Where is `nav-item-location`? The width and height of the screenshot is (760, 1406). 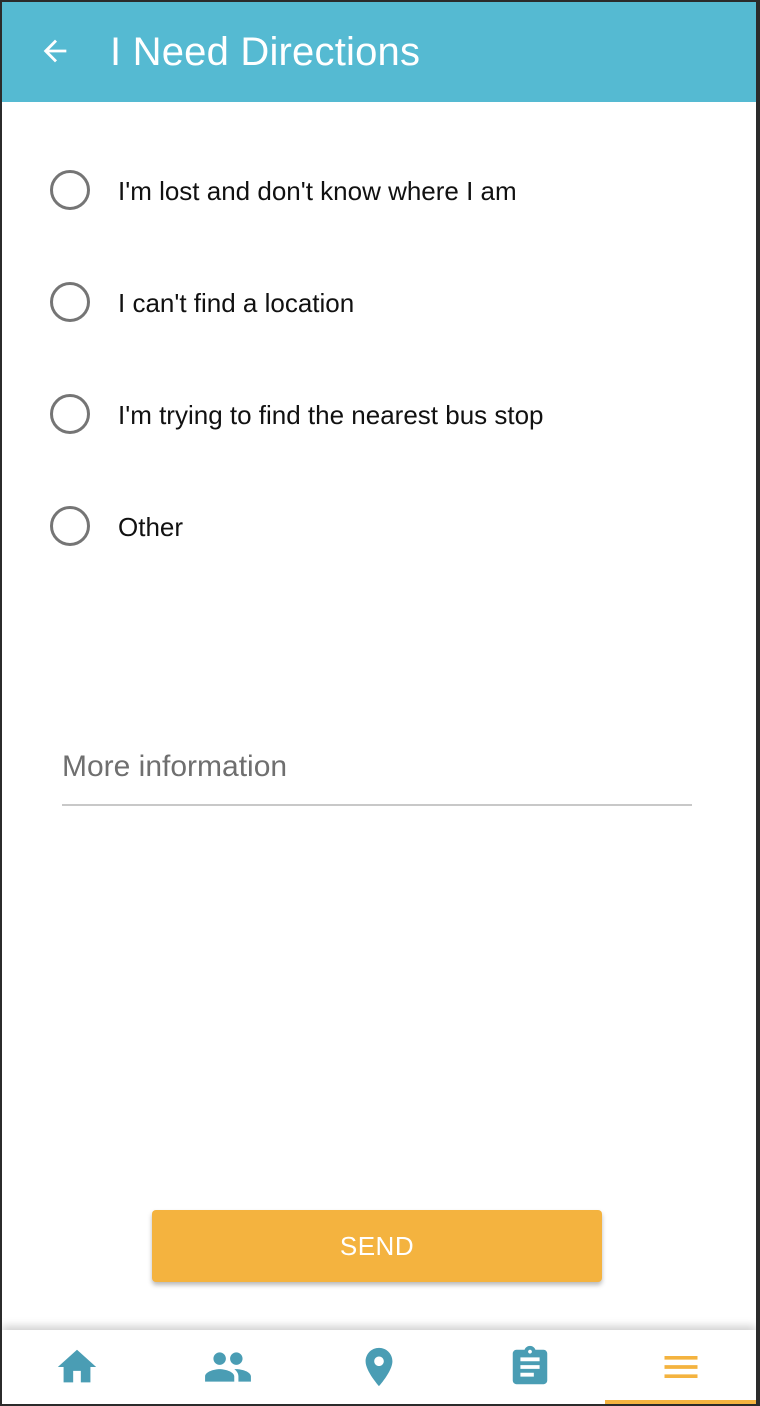
nav-item-location is located at coordinates (379, 1367).